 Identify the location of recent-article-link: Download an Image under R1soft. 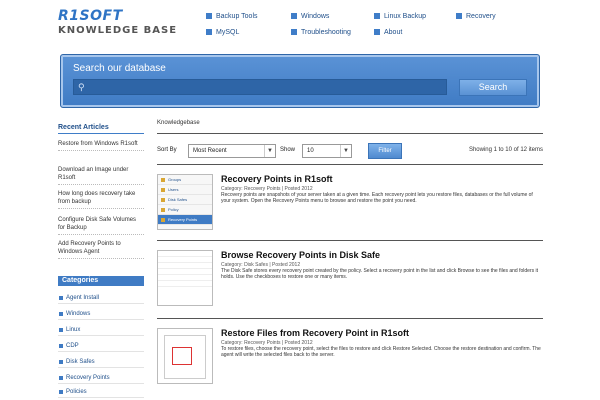
(101, 175).